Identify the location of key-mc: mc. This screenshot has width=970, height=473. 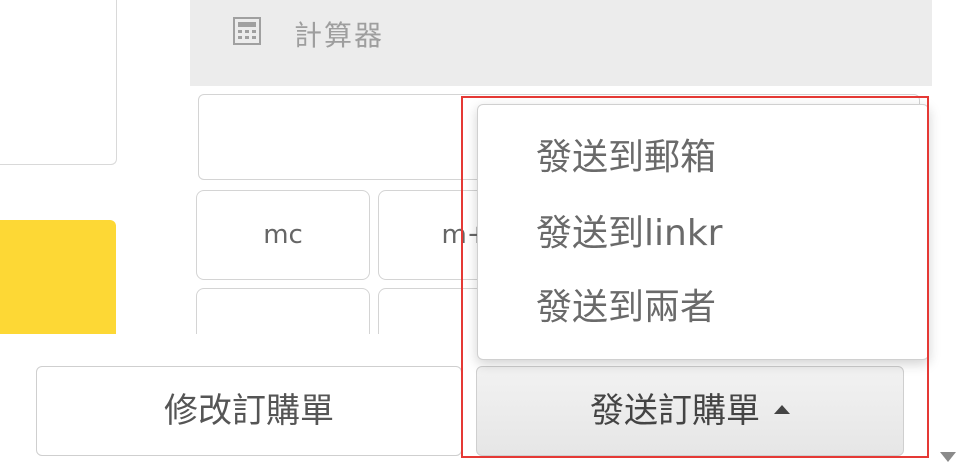
(283, 235).